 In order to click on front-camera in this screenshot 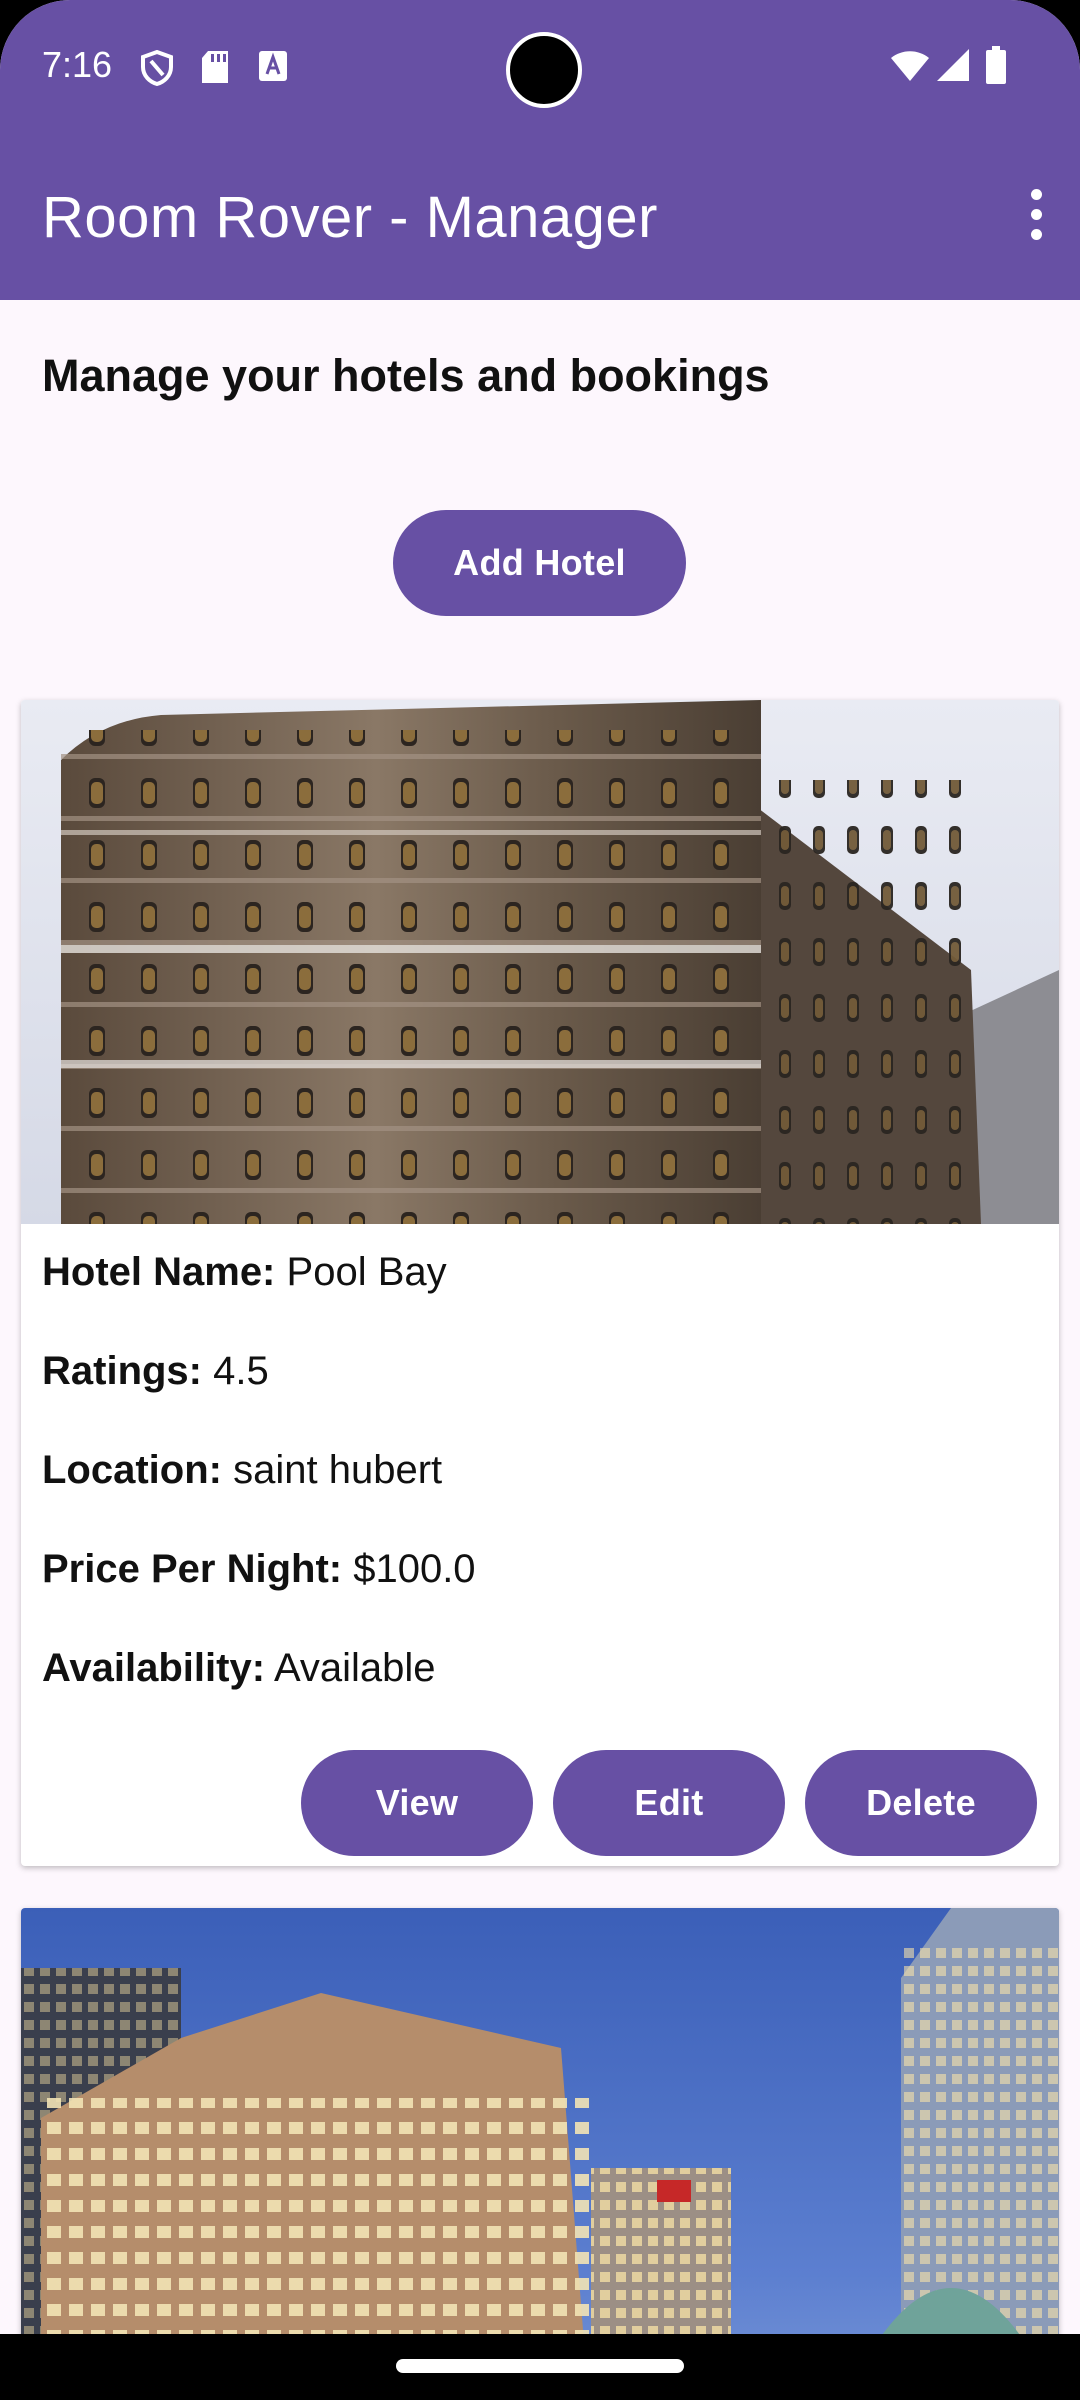, I will do `click(544, 70)`.